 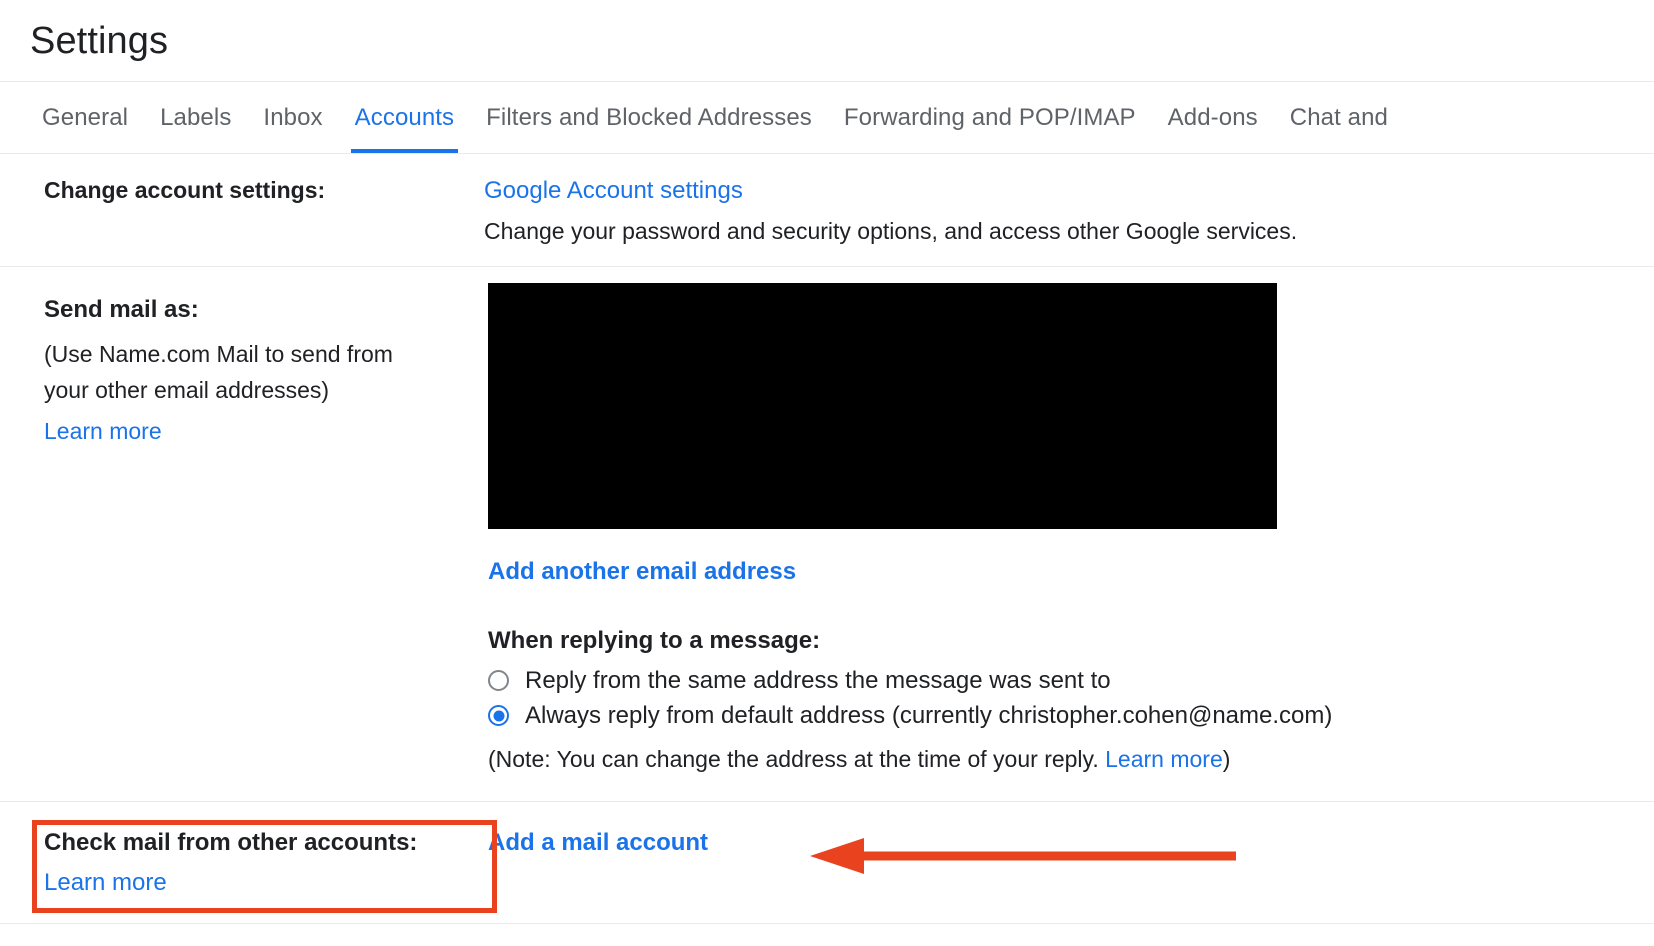 I want to click on google-account-settings-link: Google Account settings, so click(x=1061, y=191).